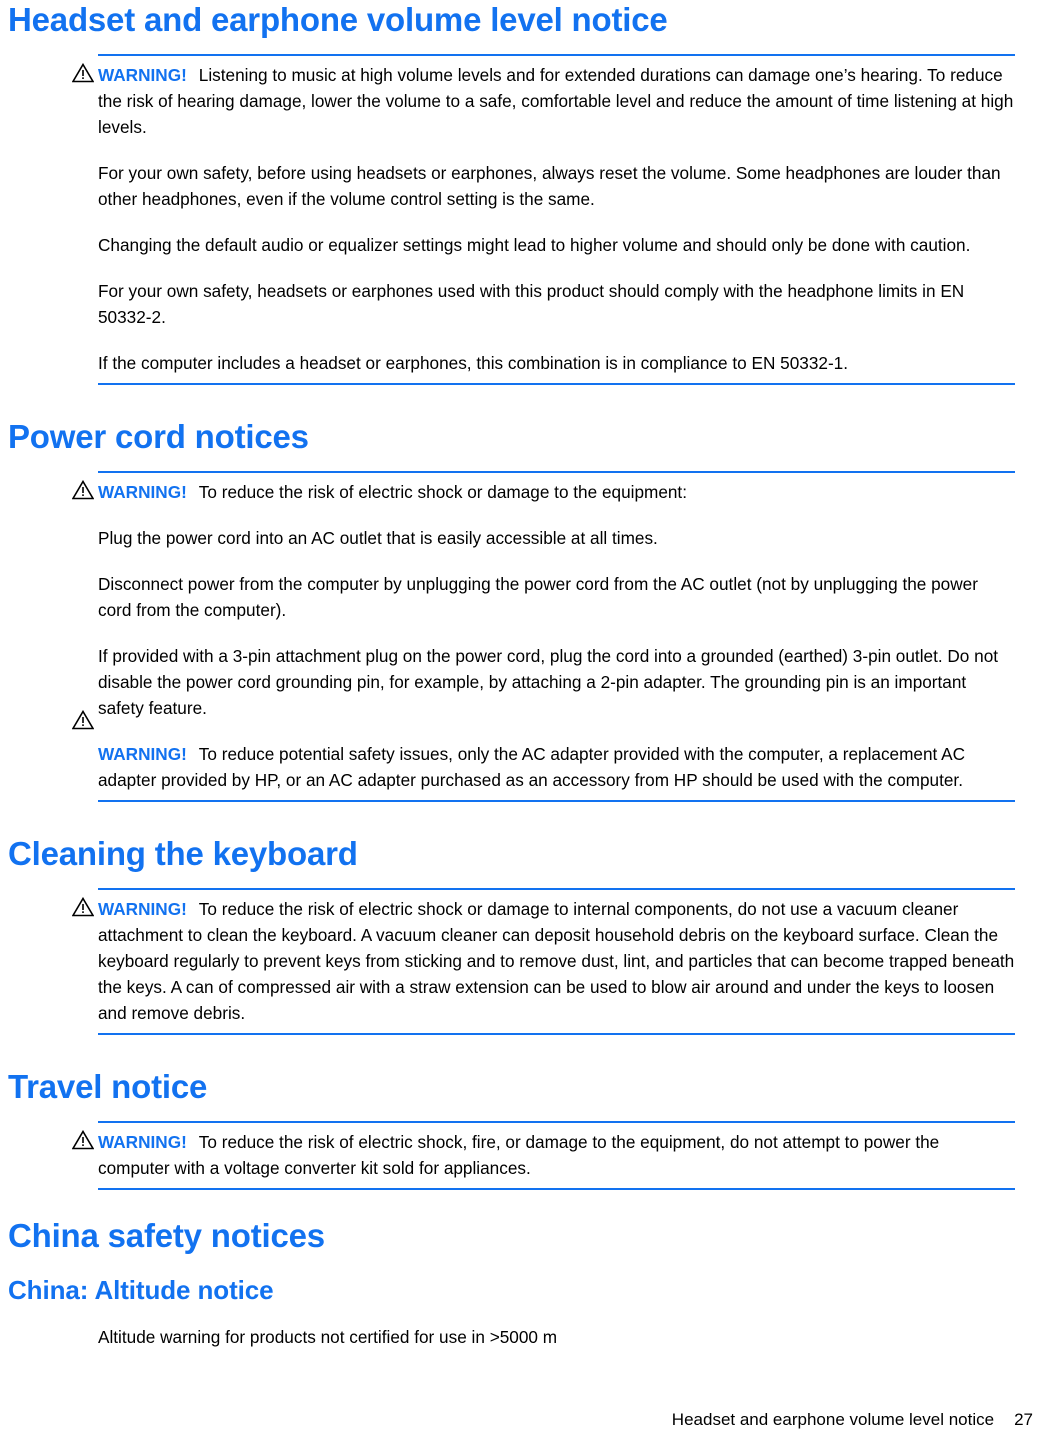 The height and width of the screenshot is (1445, 1051). Describe the element at coordinates (183, 853) in the screenshot. I see `section-heading-cleaning-the-keyboard: Cleaning the keyboard` at that location.